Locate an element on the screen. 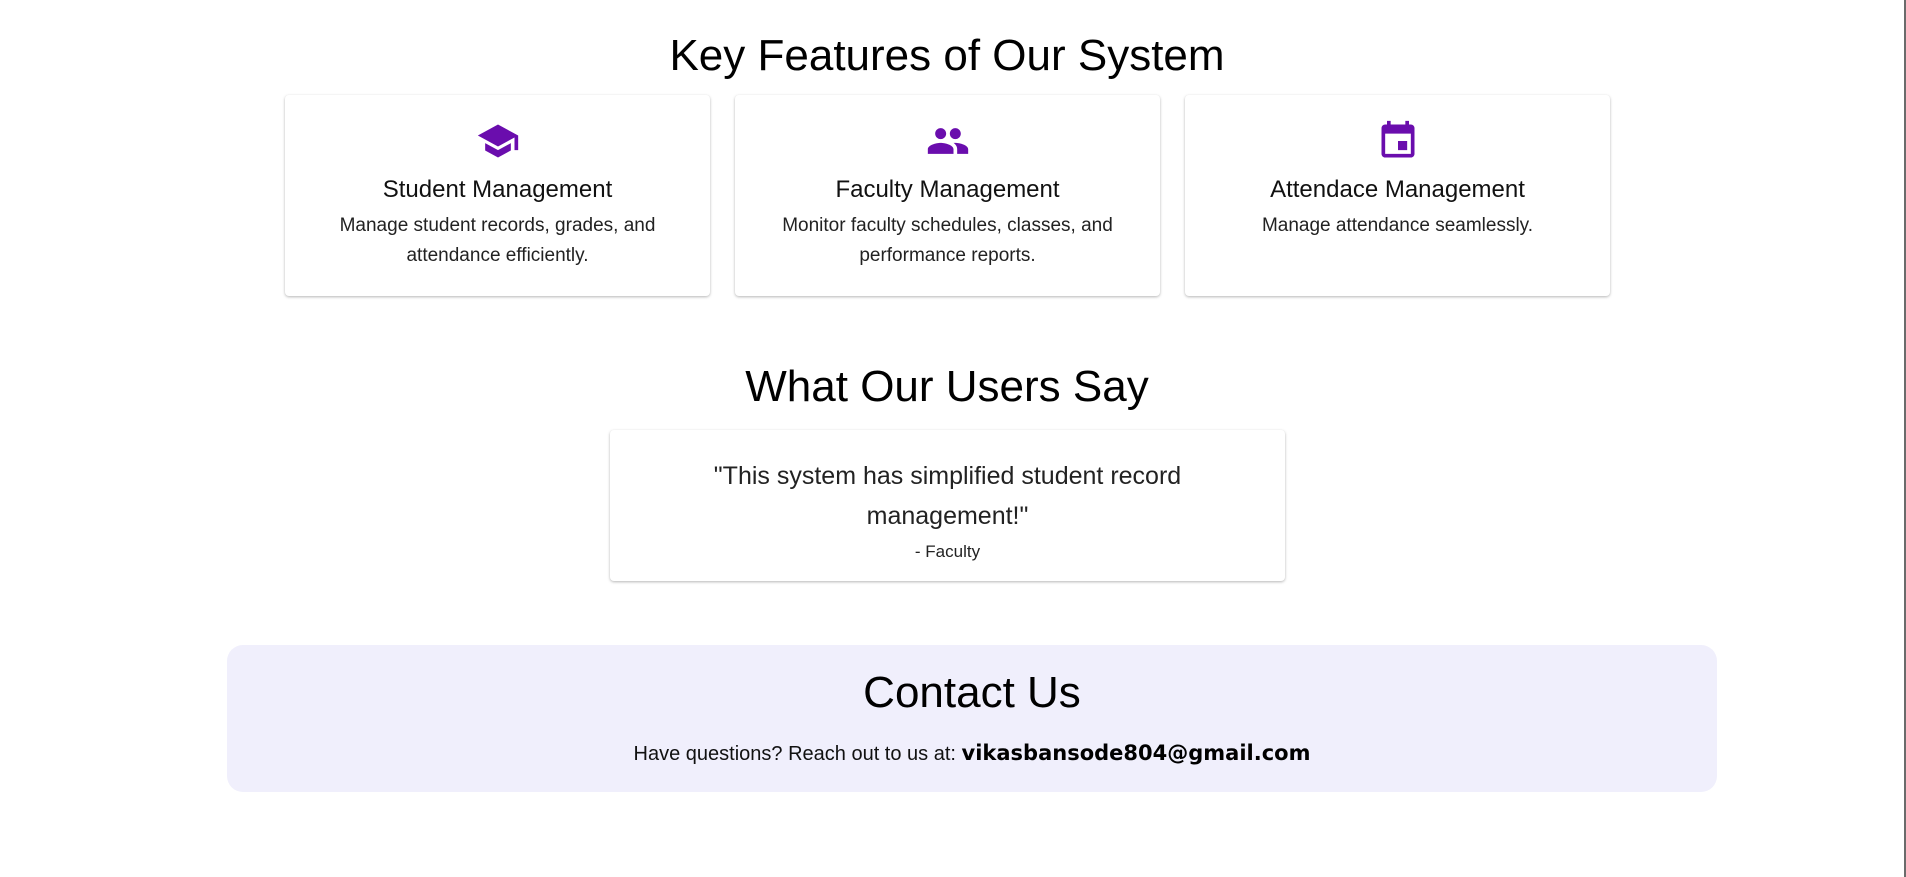  people-icon is located at coordinates (947, 141).